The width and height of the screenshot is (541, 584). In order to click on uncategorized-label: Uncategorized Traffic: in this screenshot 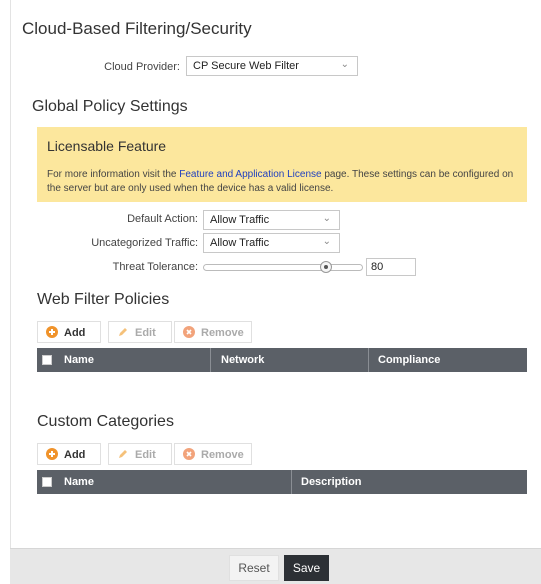, I will do `click(144, 243)`.